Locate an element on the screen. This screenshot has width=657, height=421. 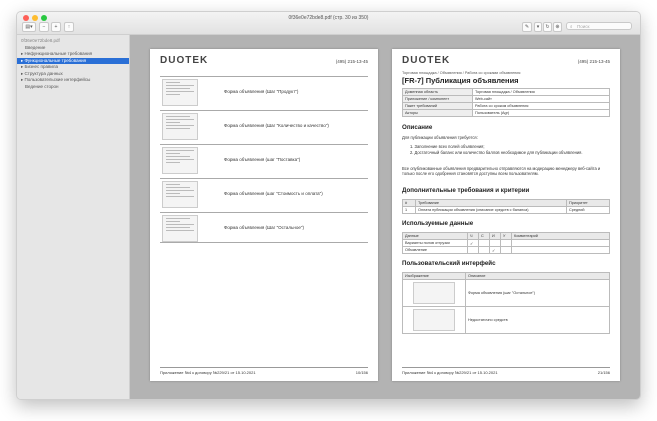
sidebar-toggle-button: ▤▾ is located at coordinates (29, 27).